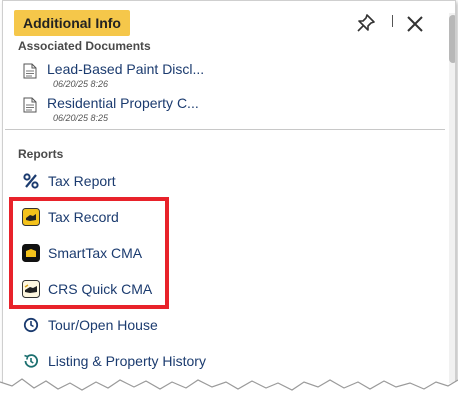  Describe the element at coordinates (143, 114) in the screenshot. I see `document-item: Residential Property C... 06/20/25 8:25` at that location.